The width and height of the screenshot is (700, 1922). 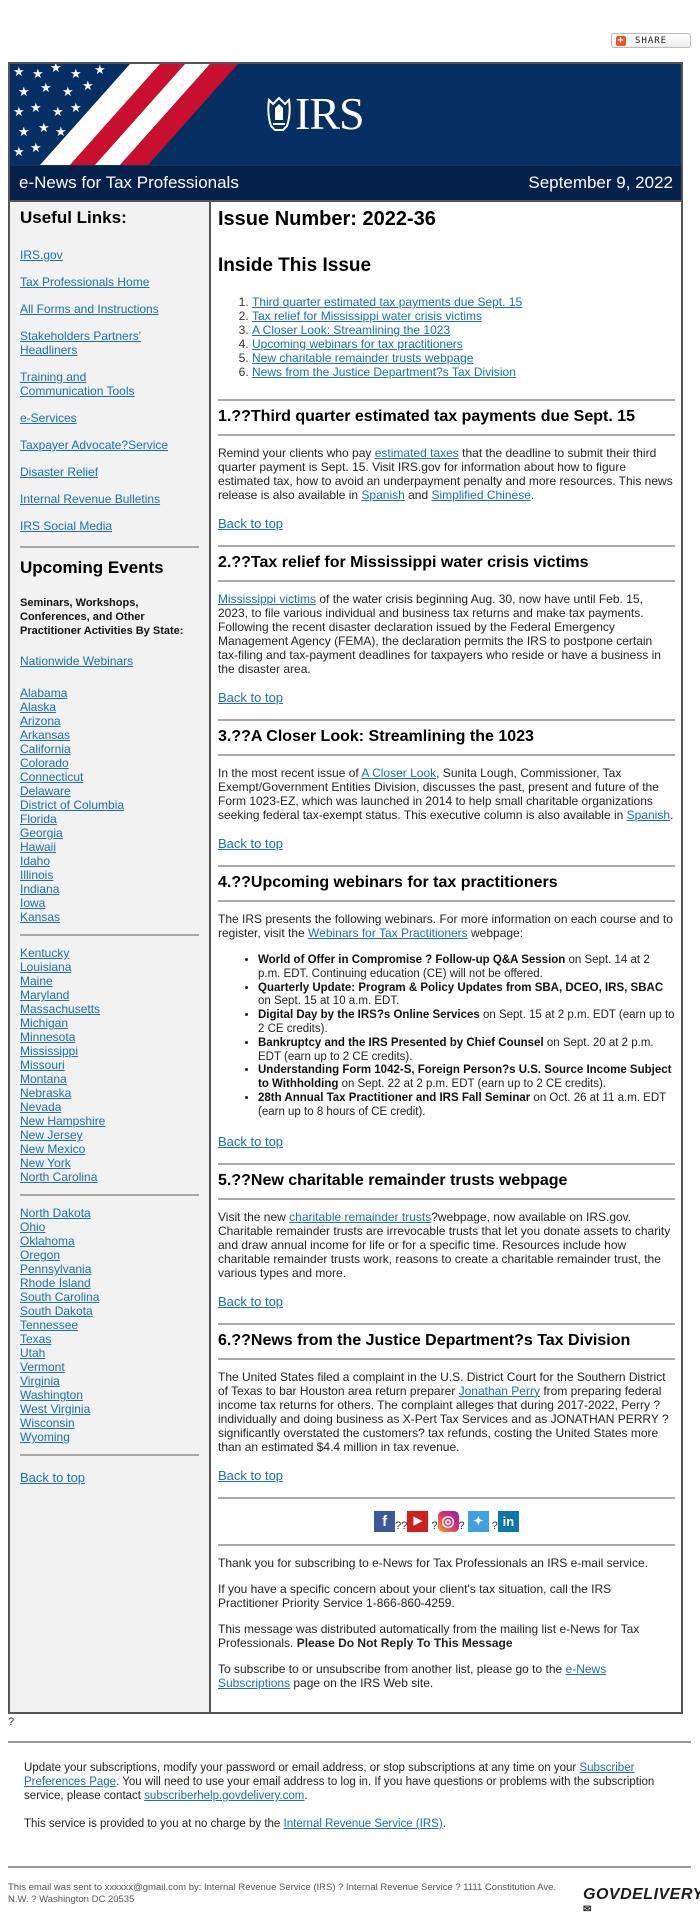 What do you see at coordinates (109, 1135) in the screenshot?
I see `state-link: New Jersey` at bounding box center [109, 1135].